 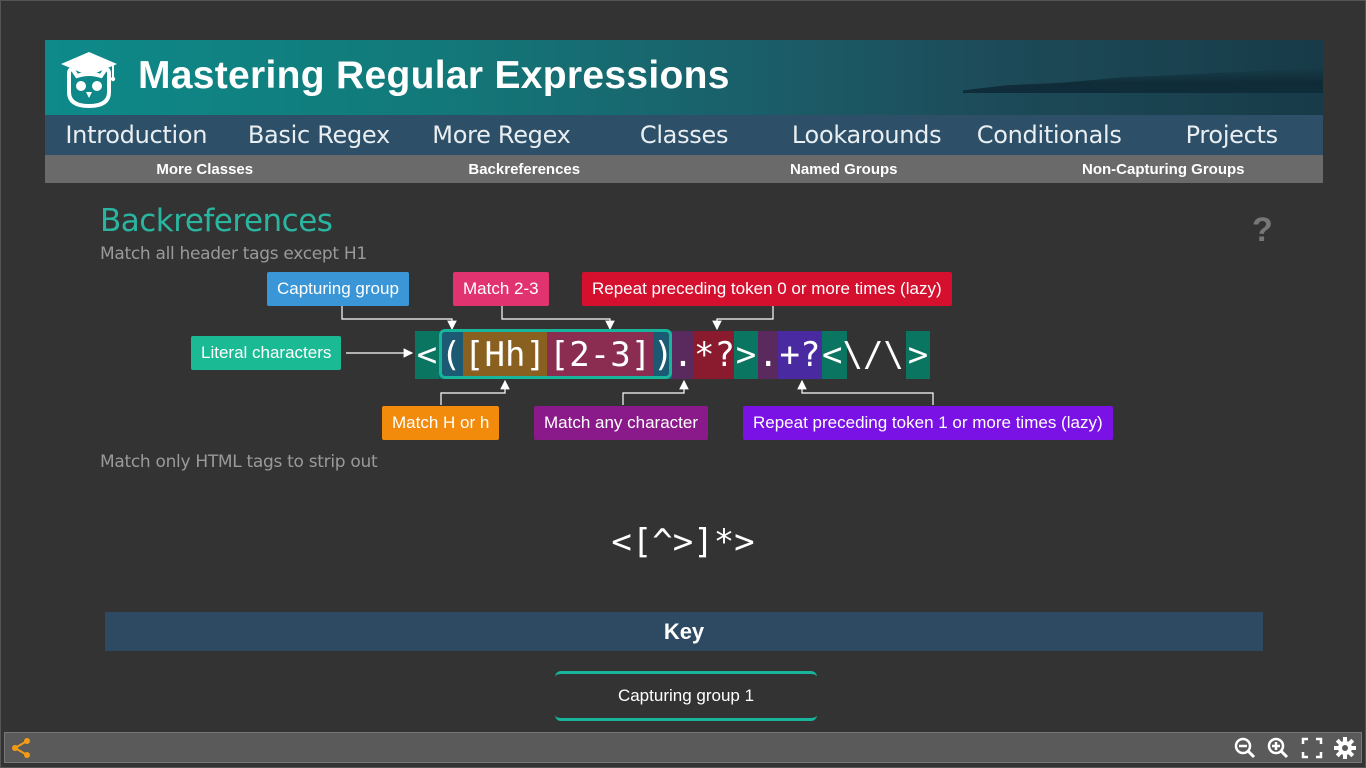 What do you see at coordinates (427, 355) in the screenshot?
I see `regex-token-literal: <` at bounding box center [427, 355].